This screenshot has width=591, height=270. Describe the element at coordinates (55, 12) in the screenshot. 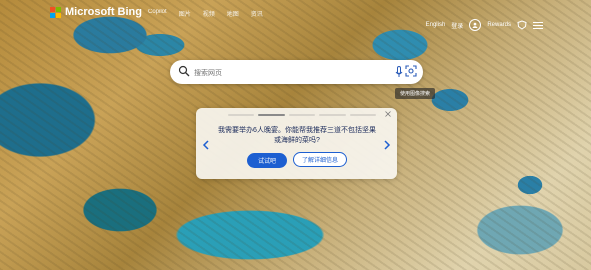

I see `microsoft-logo-icon` at that location.